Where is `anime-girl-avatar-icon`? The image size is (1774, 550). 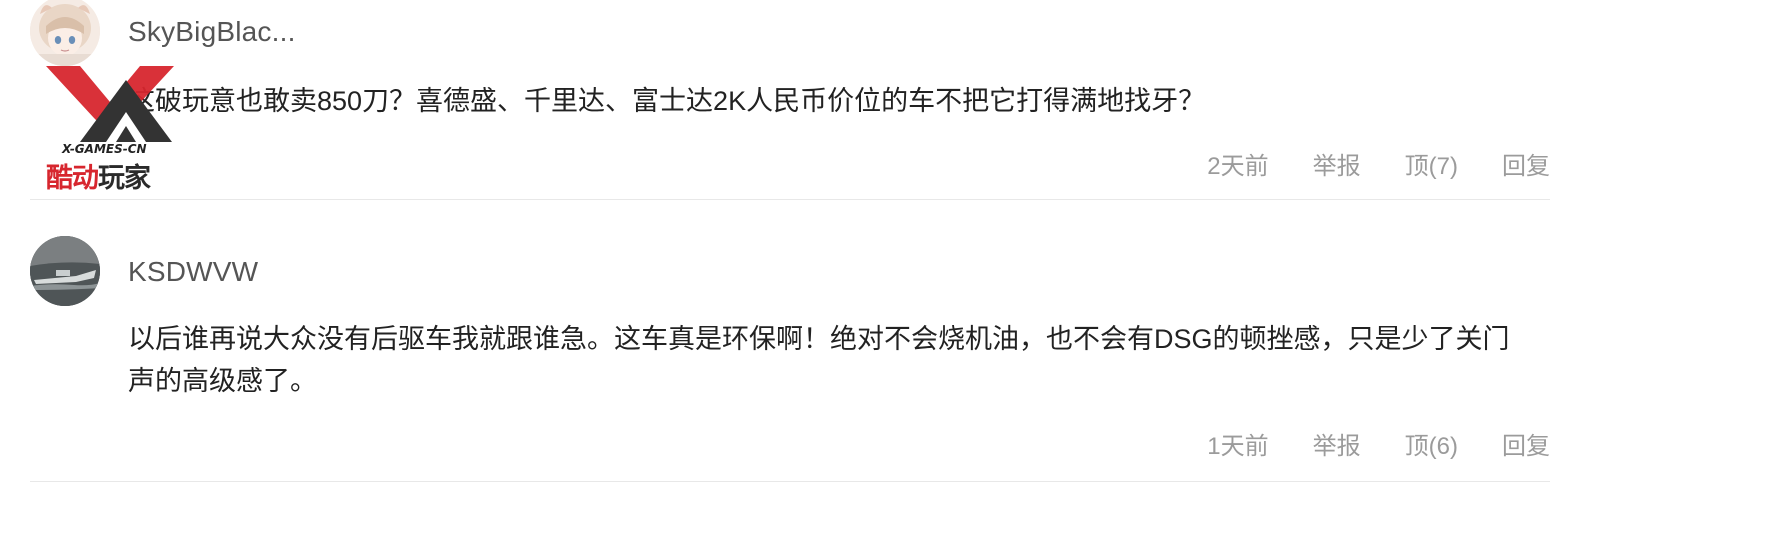 anime-girl-avatar-icon is located at coordinates (65, 33).